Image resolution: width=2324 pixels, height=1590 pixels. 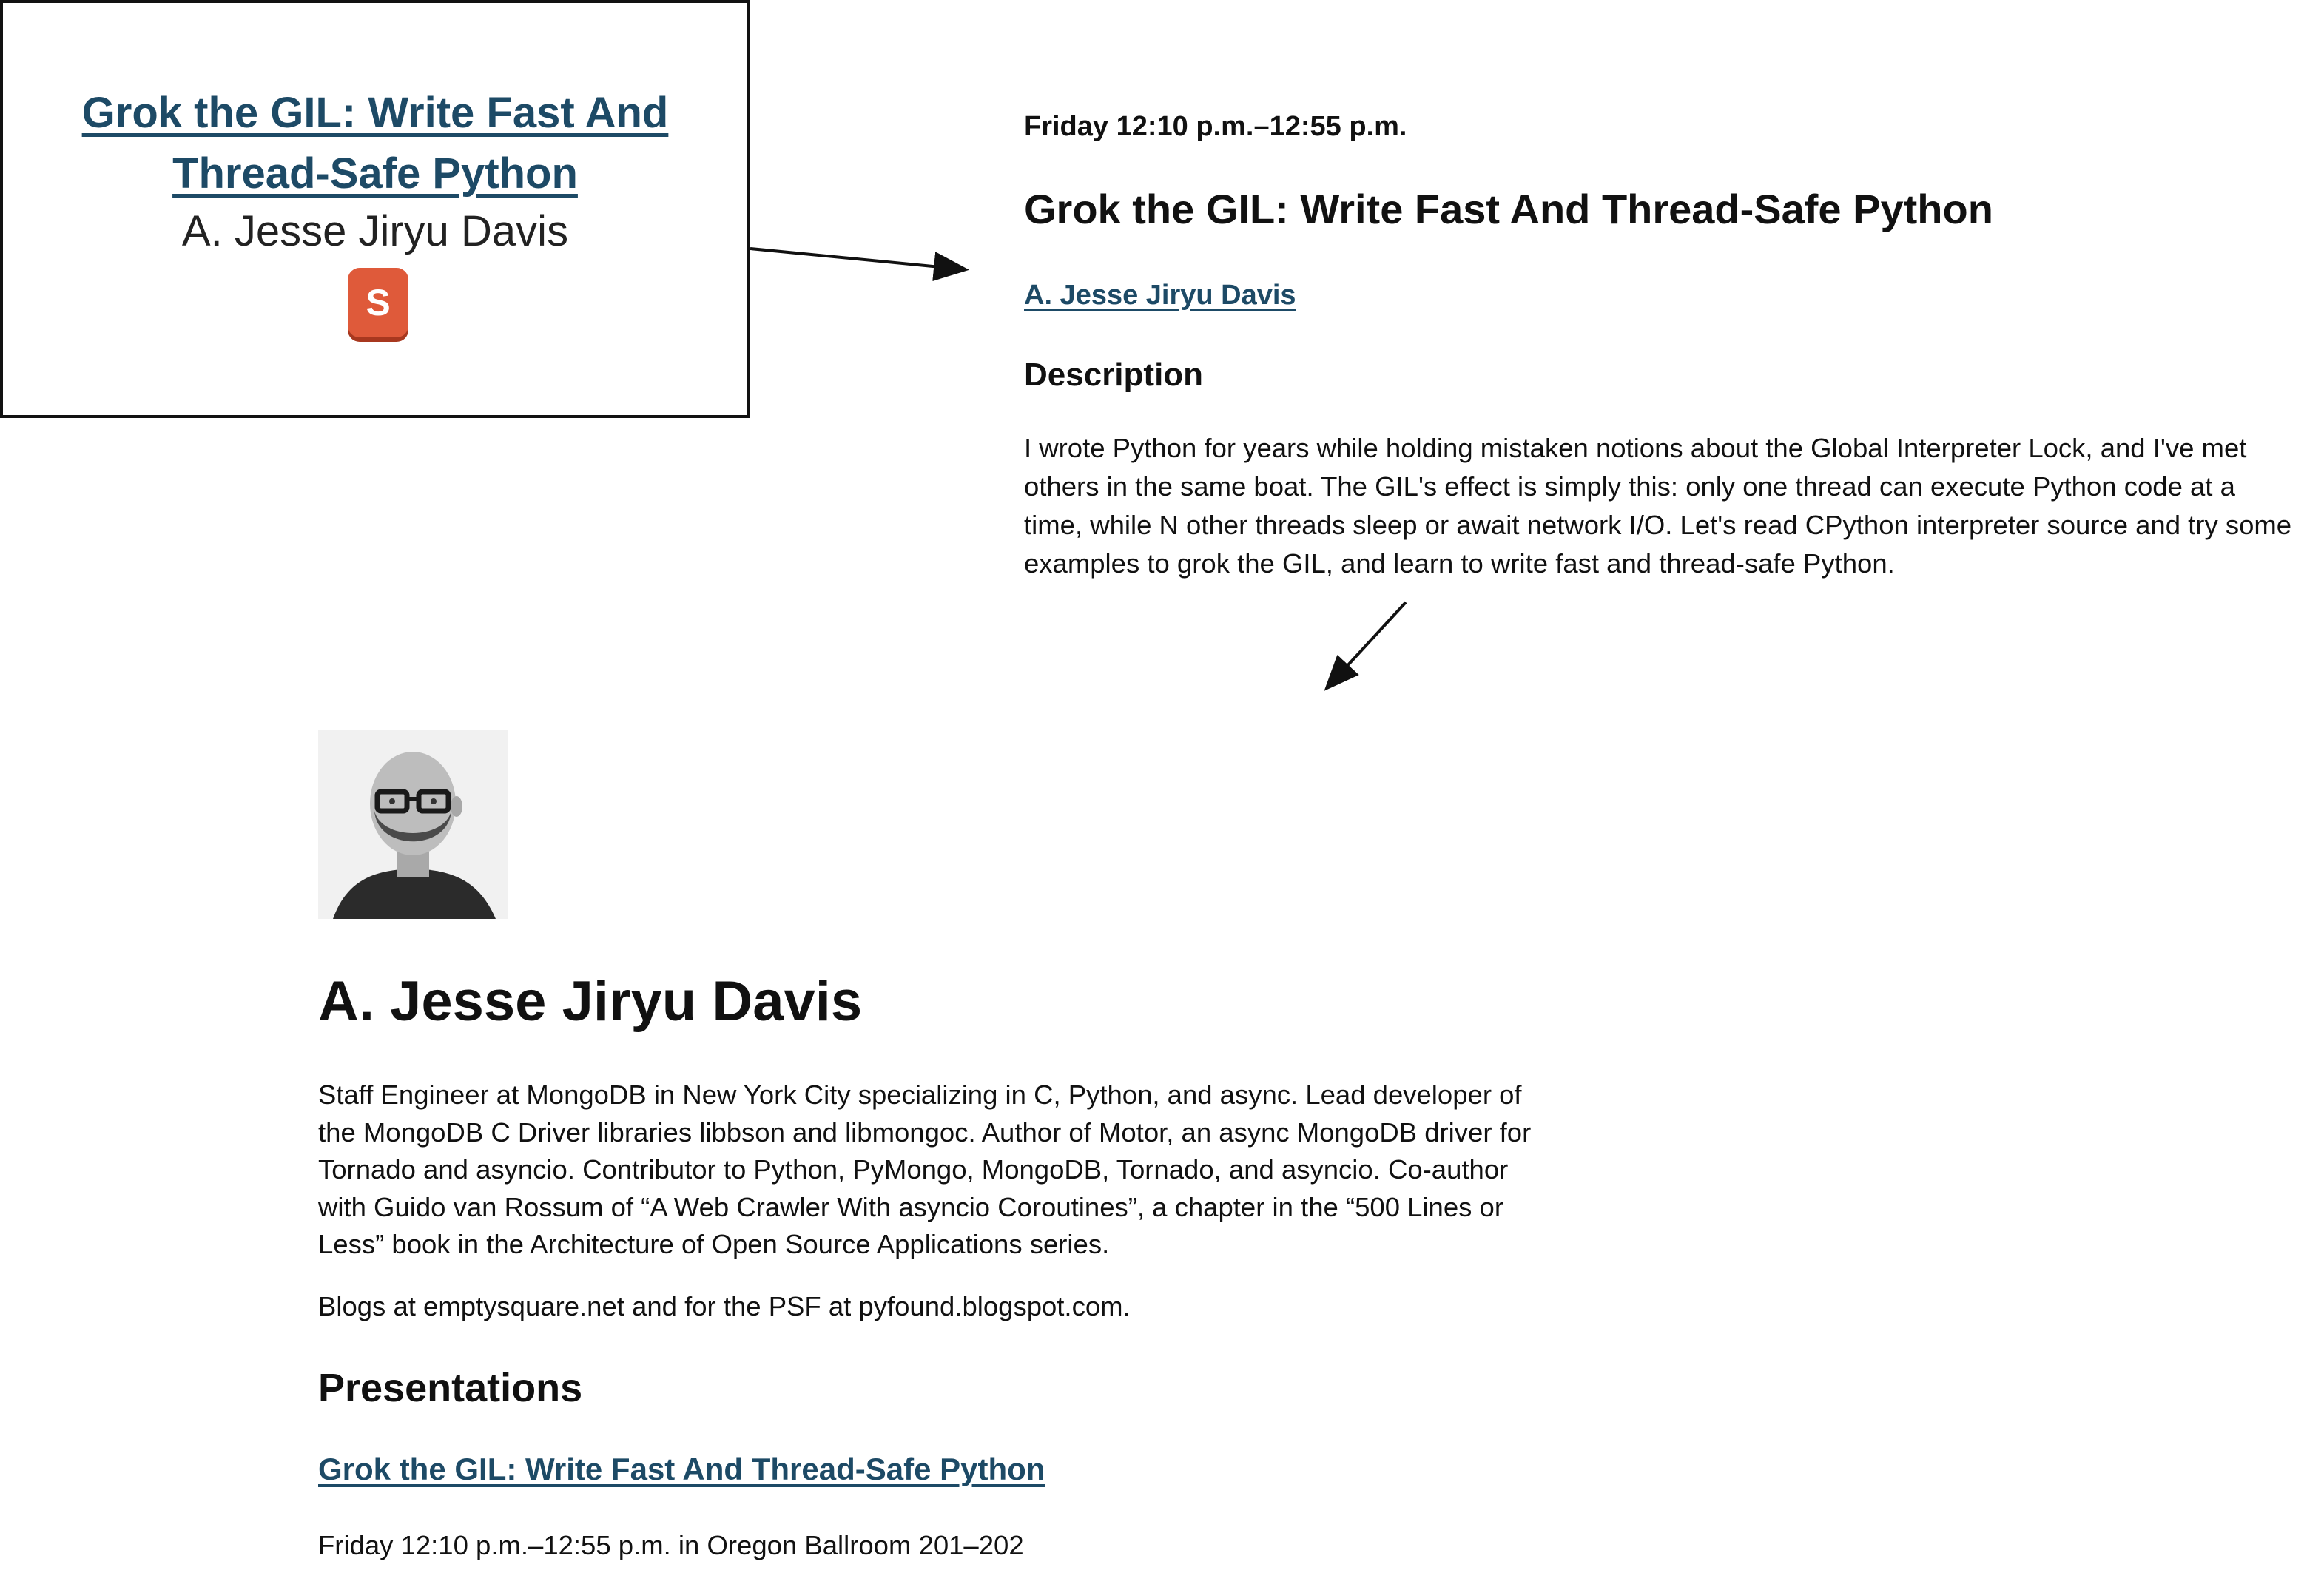 What do you see at coordinates (378, 302) in the screenshot?
I see `slideshare-icon: S` at bounding box center [378, 302].